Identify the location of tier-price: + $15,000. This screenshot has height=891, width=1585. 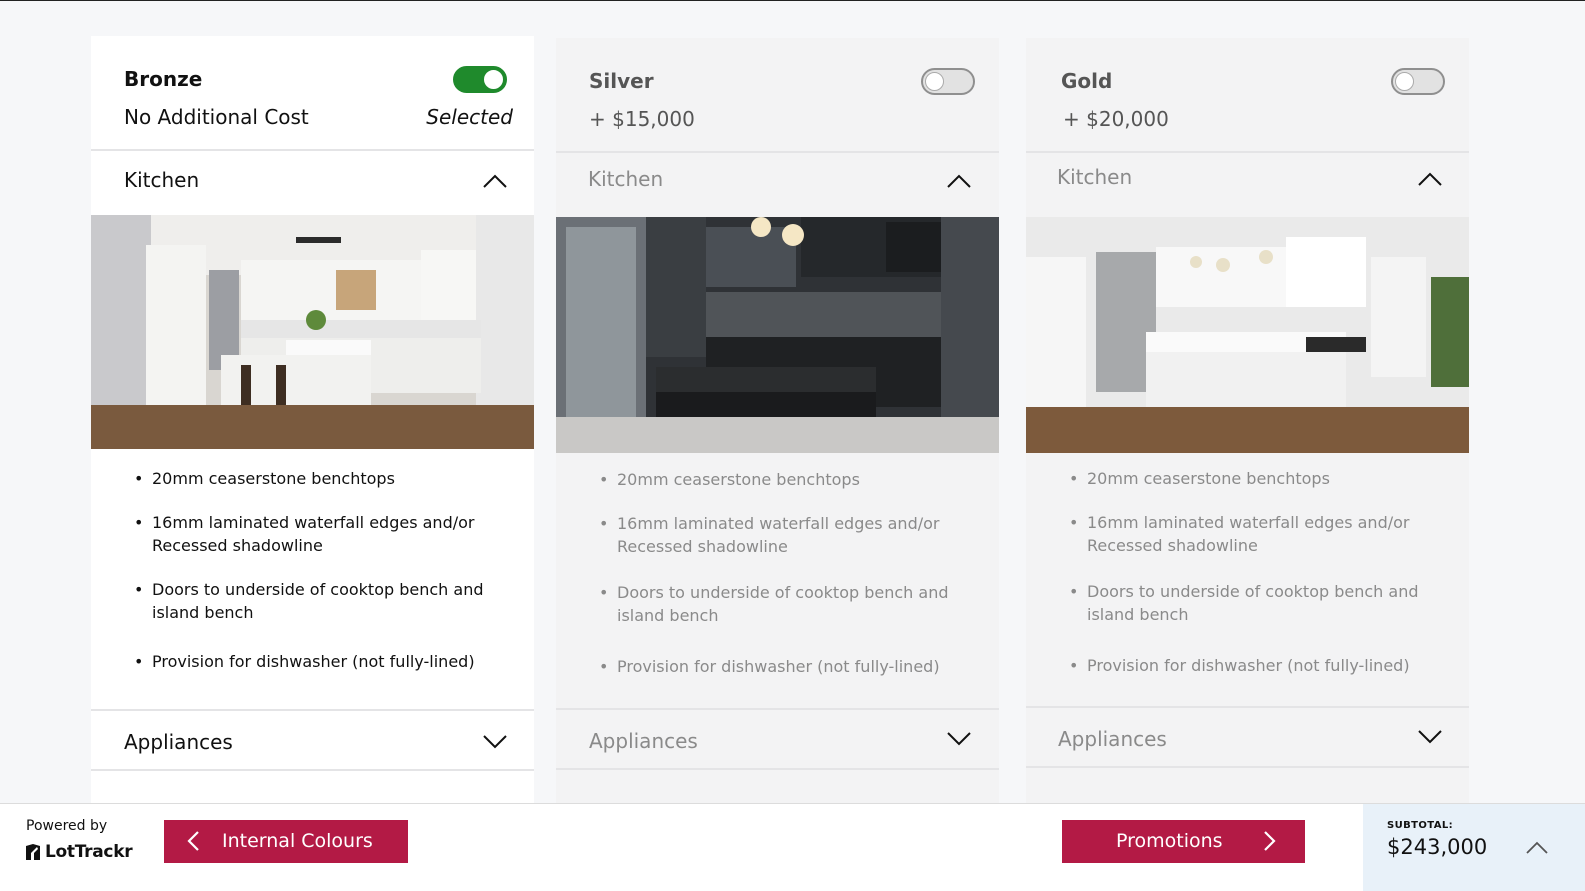
(642, 119).